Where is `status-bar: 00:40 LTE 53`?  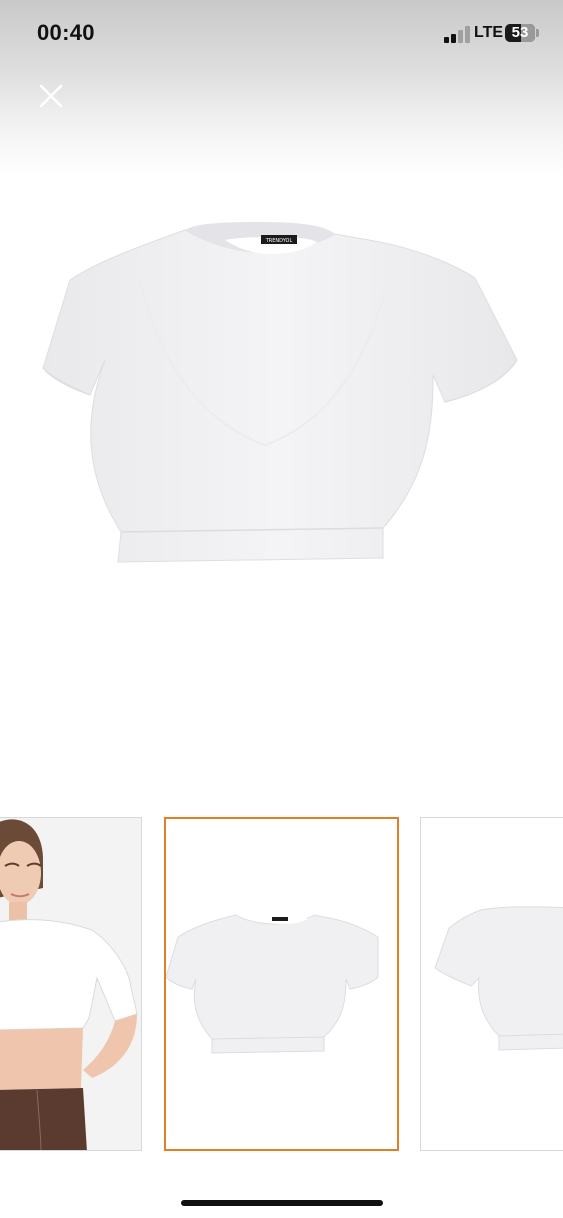
status-bar: 00:40 LTE 53 is located at coordinates (281, 35).